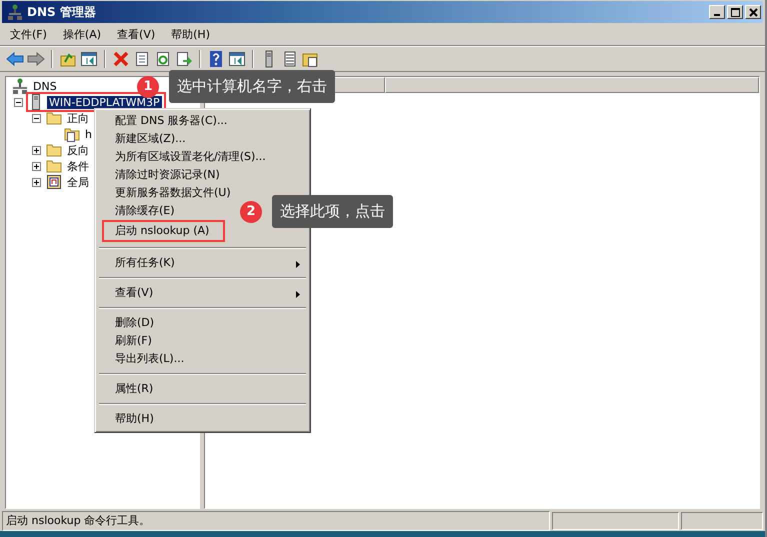  I want to click on tree-item: DNS, so click(45, 86).